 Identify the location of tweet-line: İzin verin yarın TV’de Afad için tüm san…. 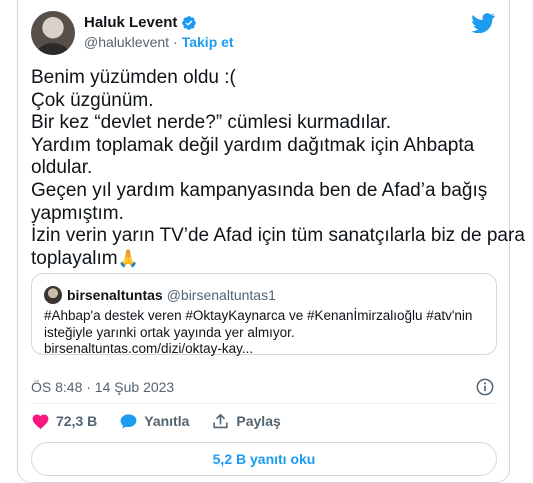
(278, 236).